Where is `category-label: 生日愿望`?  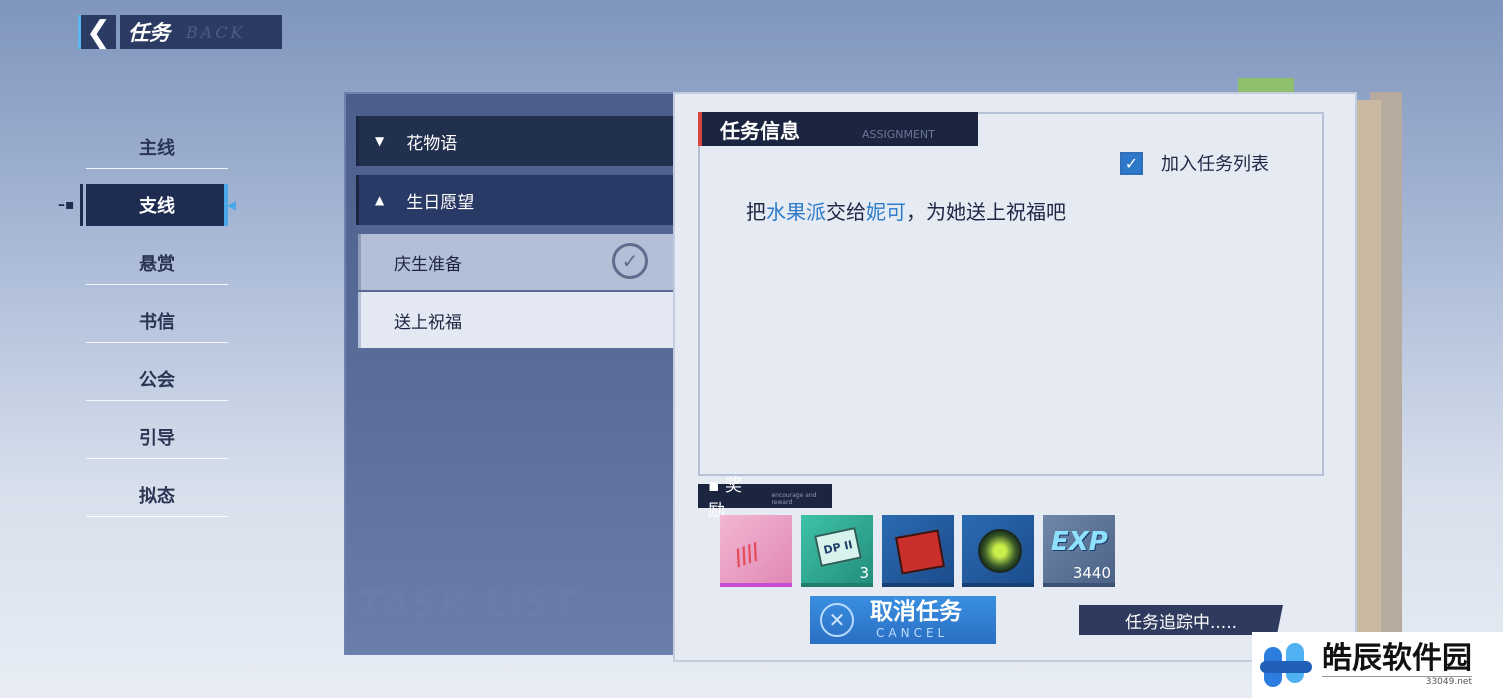
category-label: 生日愿望 is located at coordinates (440, 202).